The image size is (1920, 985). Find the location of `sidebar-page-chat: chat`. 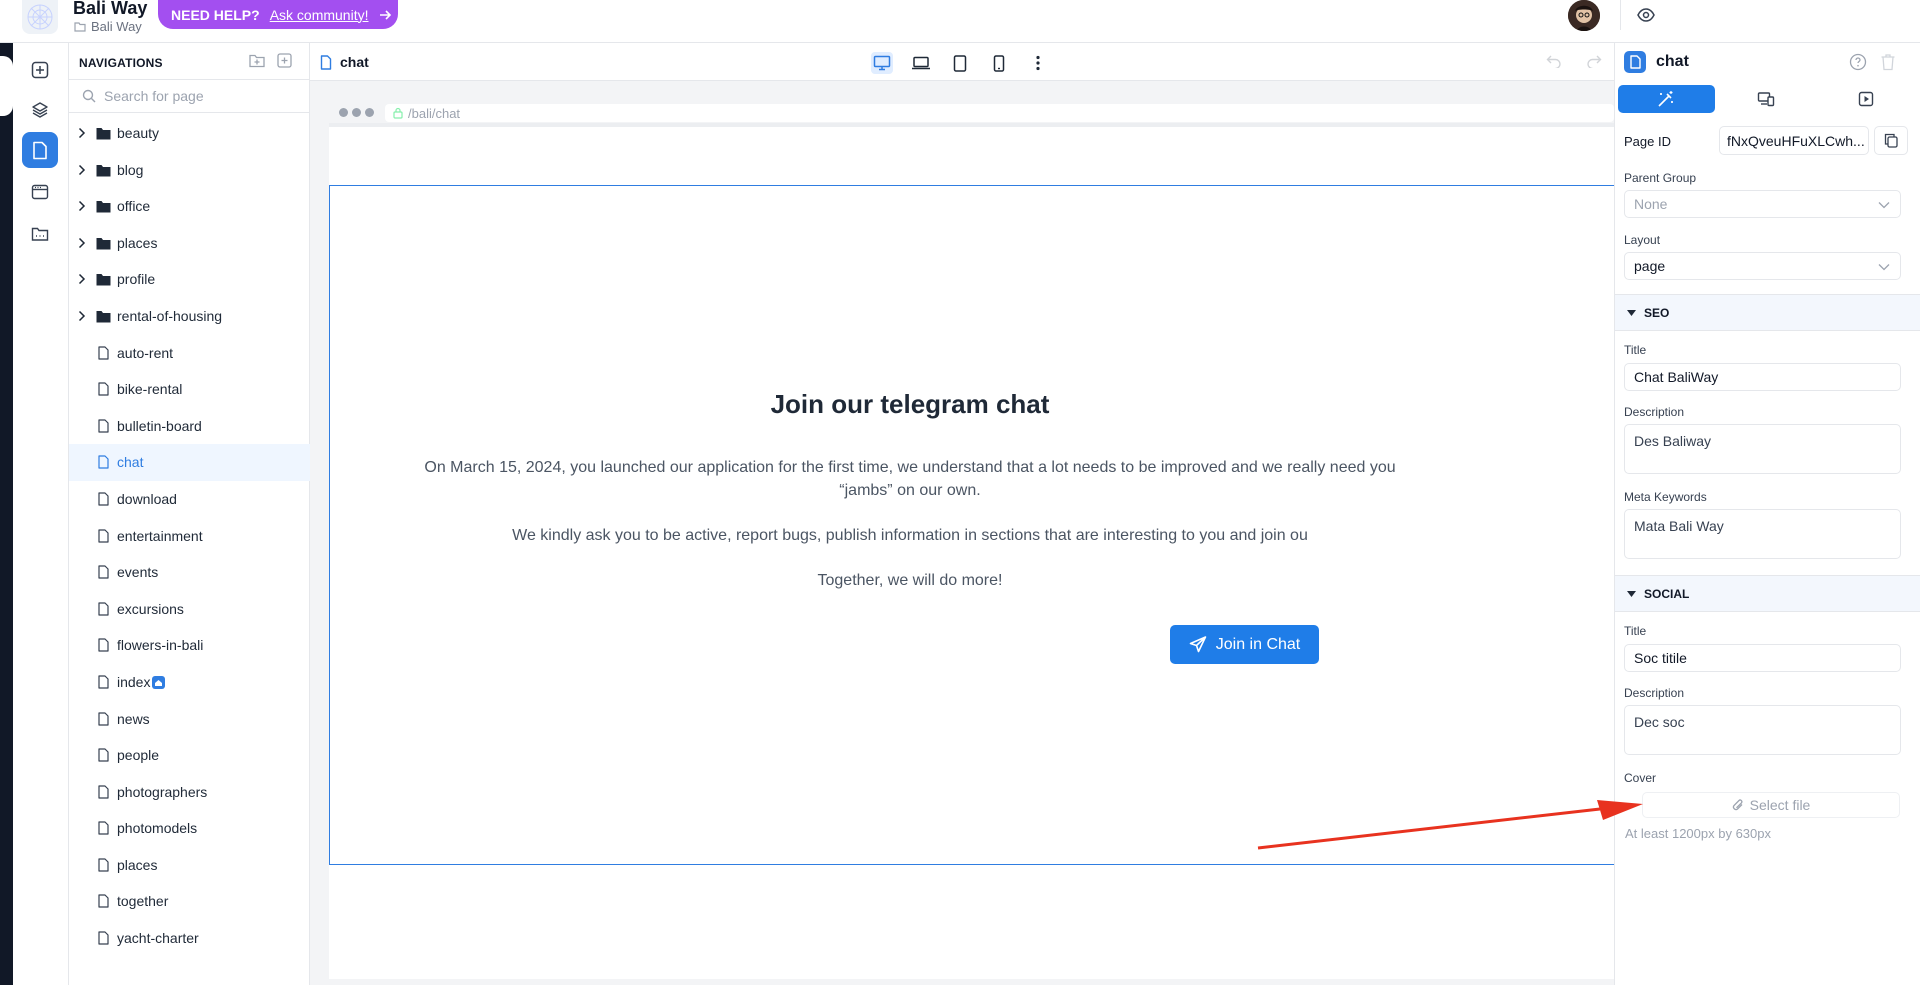

sidebar-page-chat: chat is located at coordinates (189, 462).